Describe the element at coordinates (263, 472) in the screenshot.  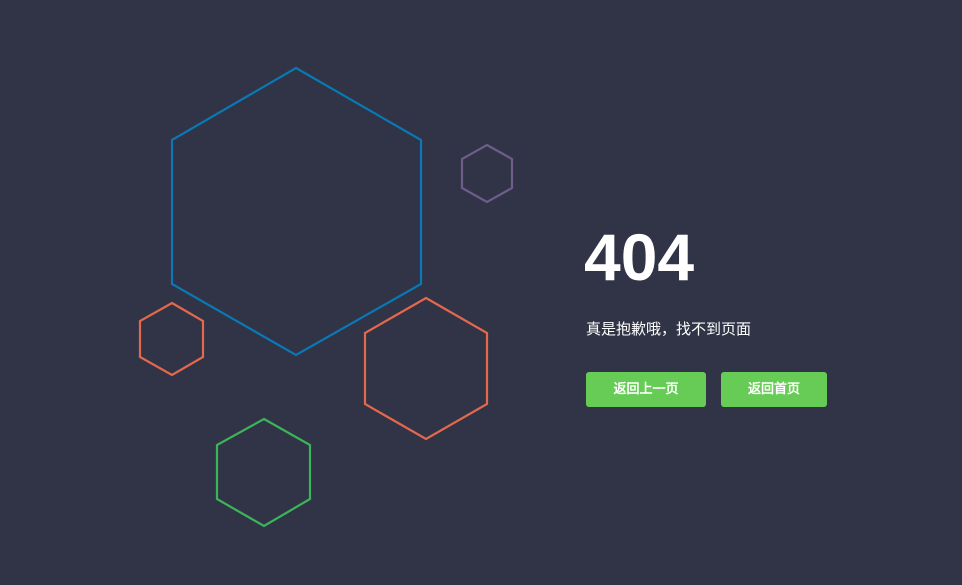
I see `hexagon-medium-green` at that location.